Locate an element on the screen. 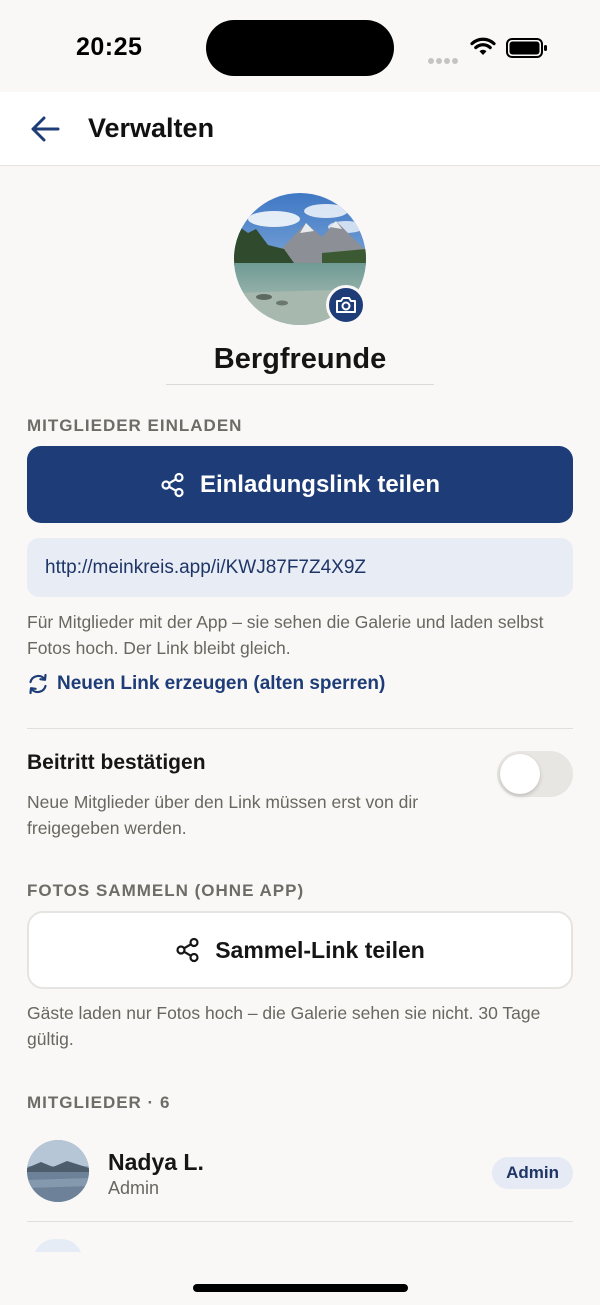  regenerate-link-label: Neuen Link erzeugen (alten sperren) is located at coordinates (221, 683).